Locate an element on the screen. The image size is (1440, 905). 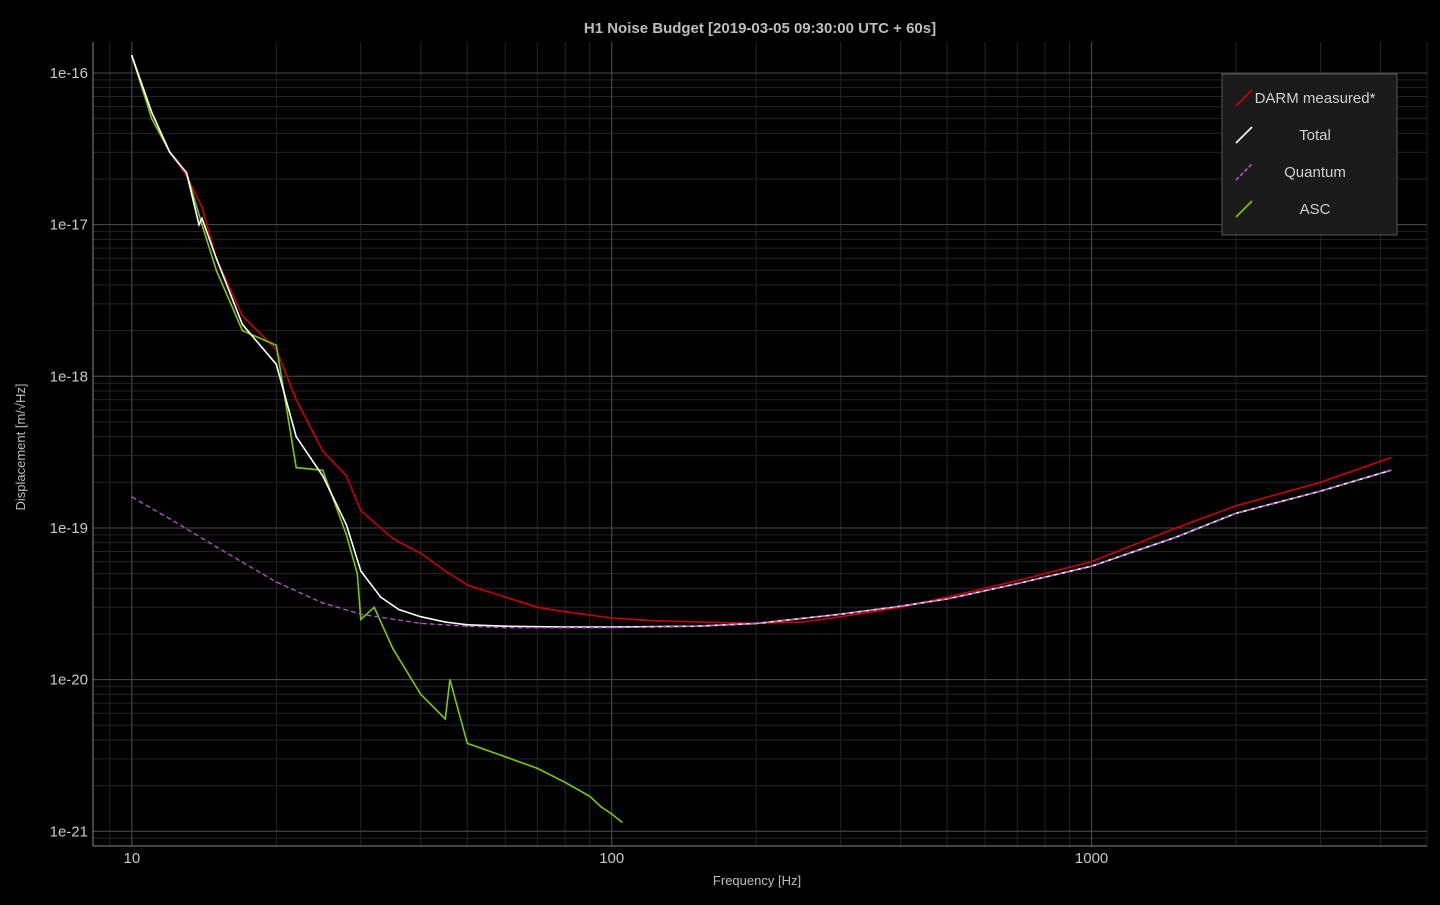
x-axis-label: Frequency [Hz] is located at coordinates (757, 880).